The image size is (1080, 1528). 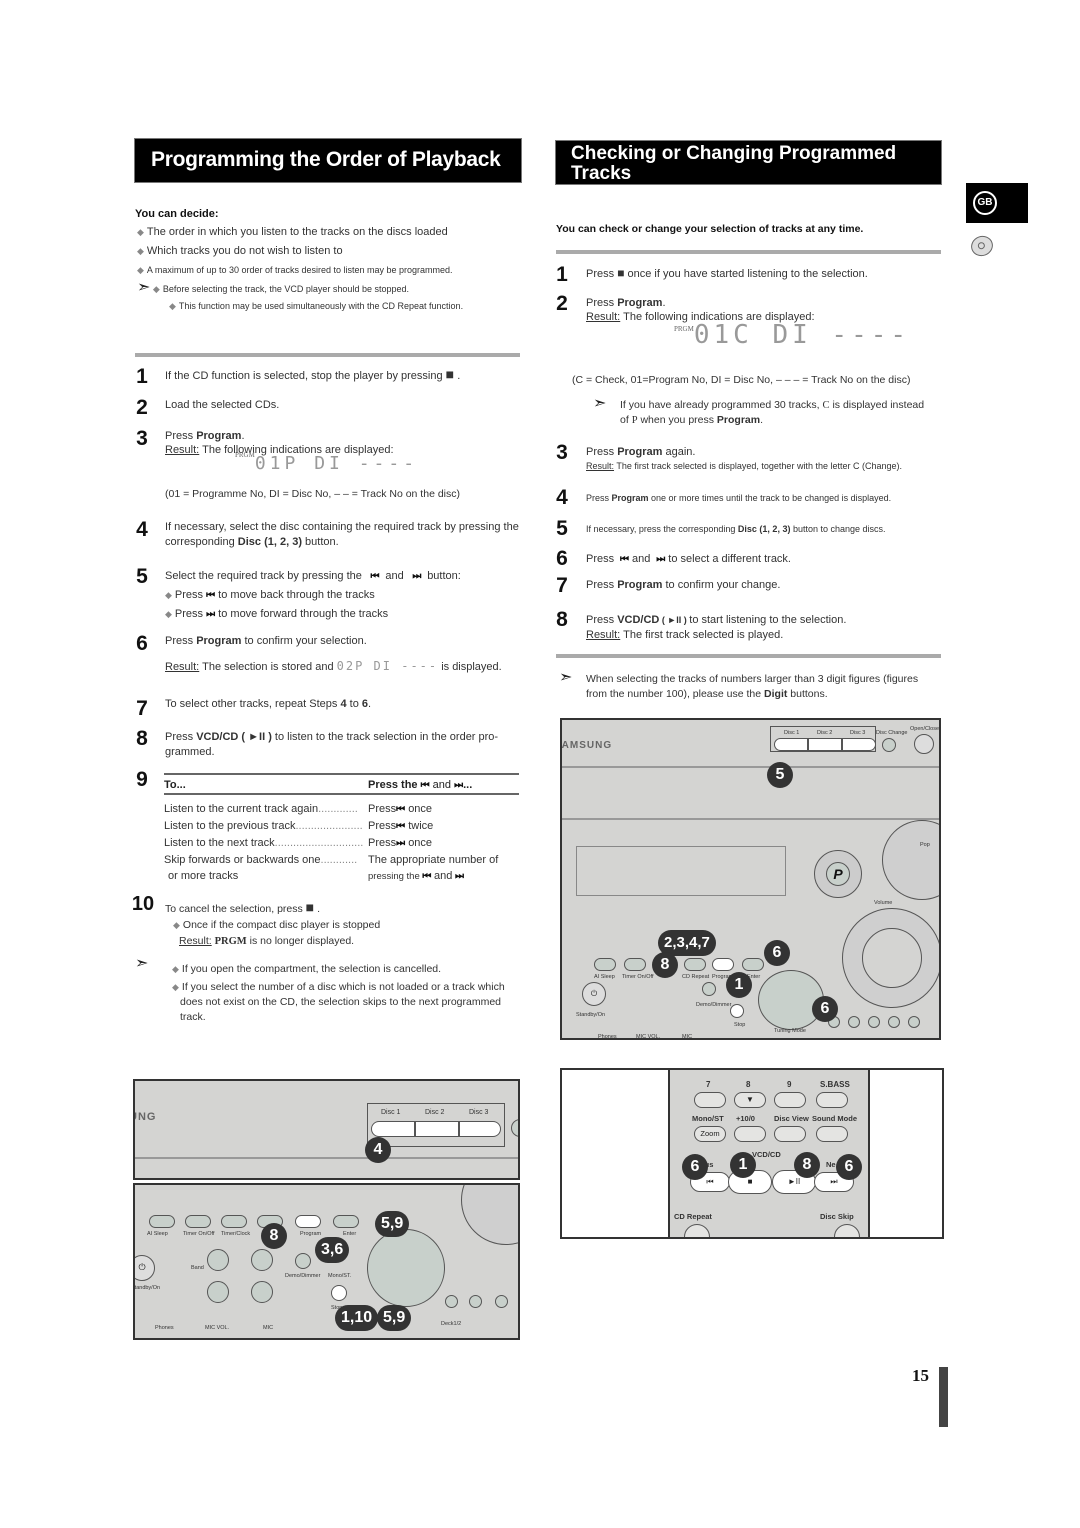 I want to click on lcd-display-small: 02P DI ----, so click(x=387, y=666).